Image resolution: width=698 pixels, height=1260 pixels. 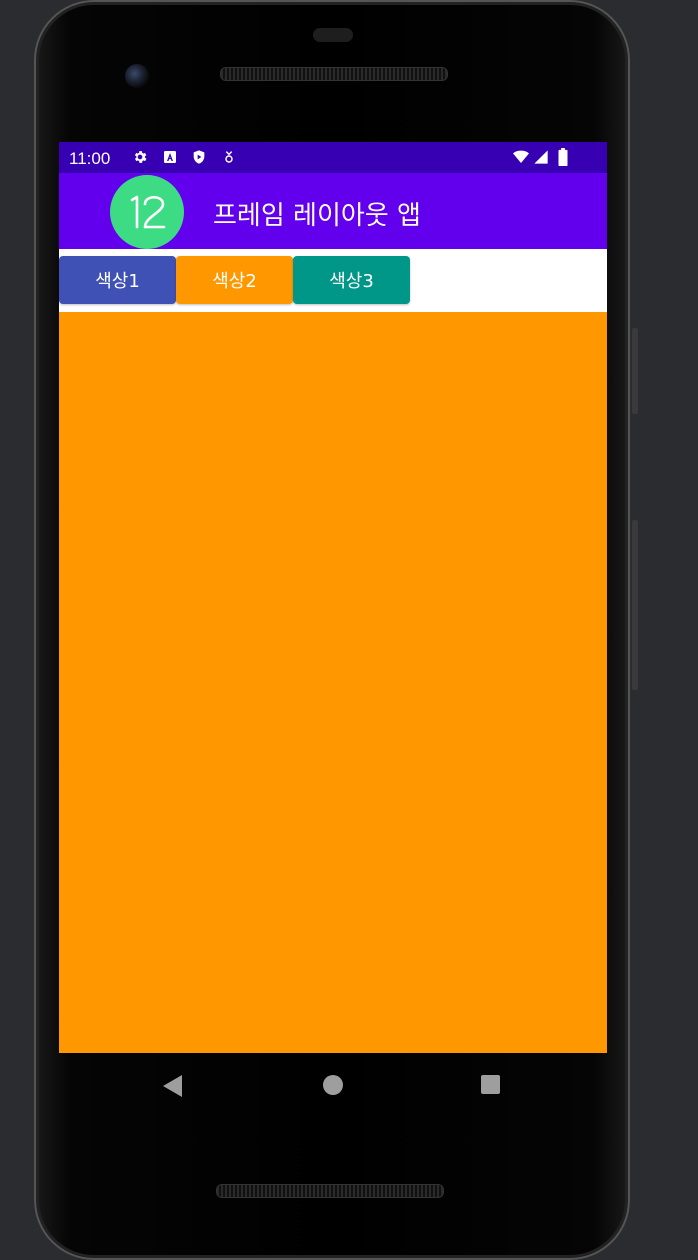 I want to click on android-12-logo-icon, so click(x=147, y=212).